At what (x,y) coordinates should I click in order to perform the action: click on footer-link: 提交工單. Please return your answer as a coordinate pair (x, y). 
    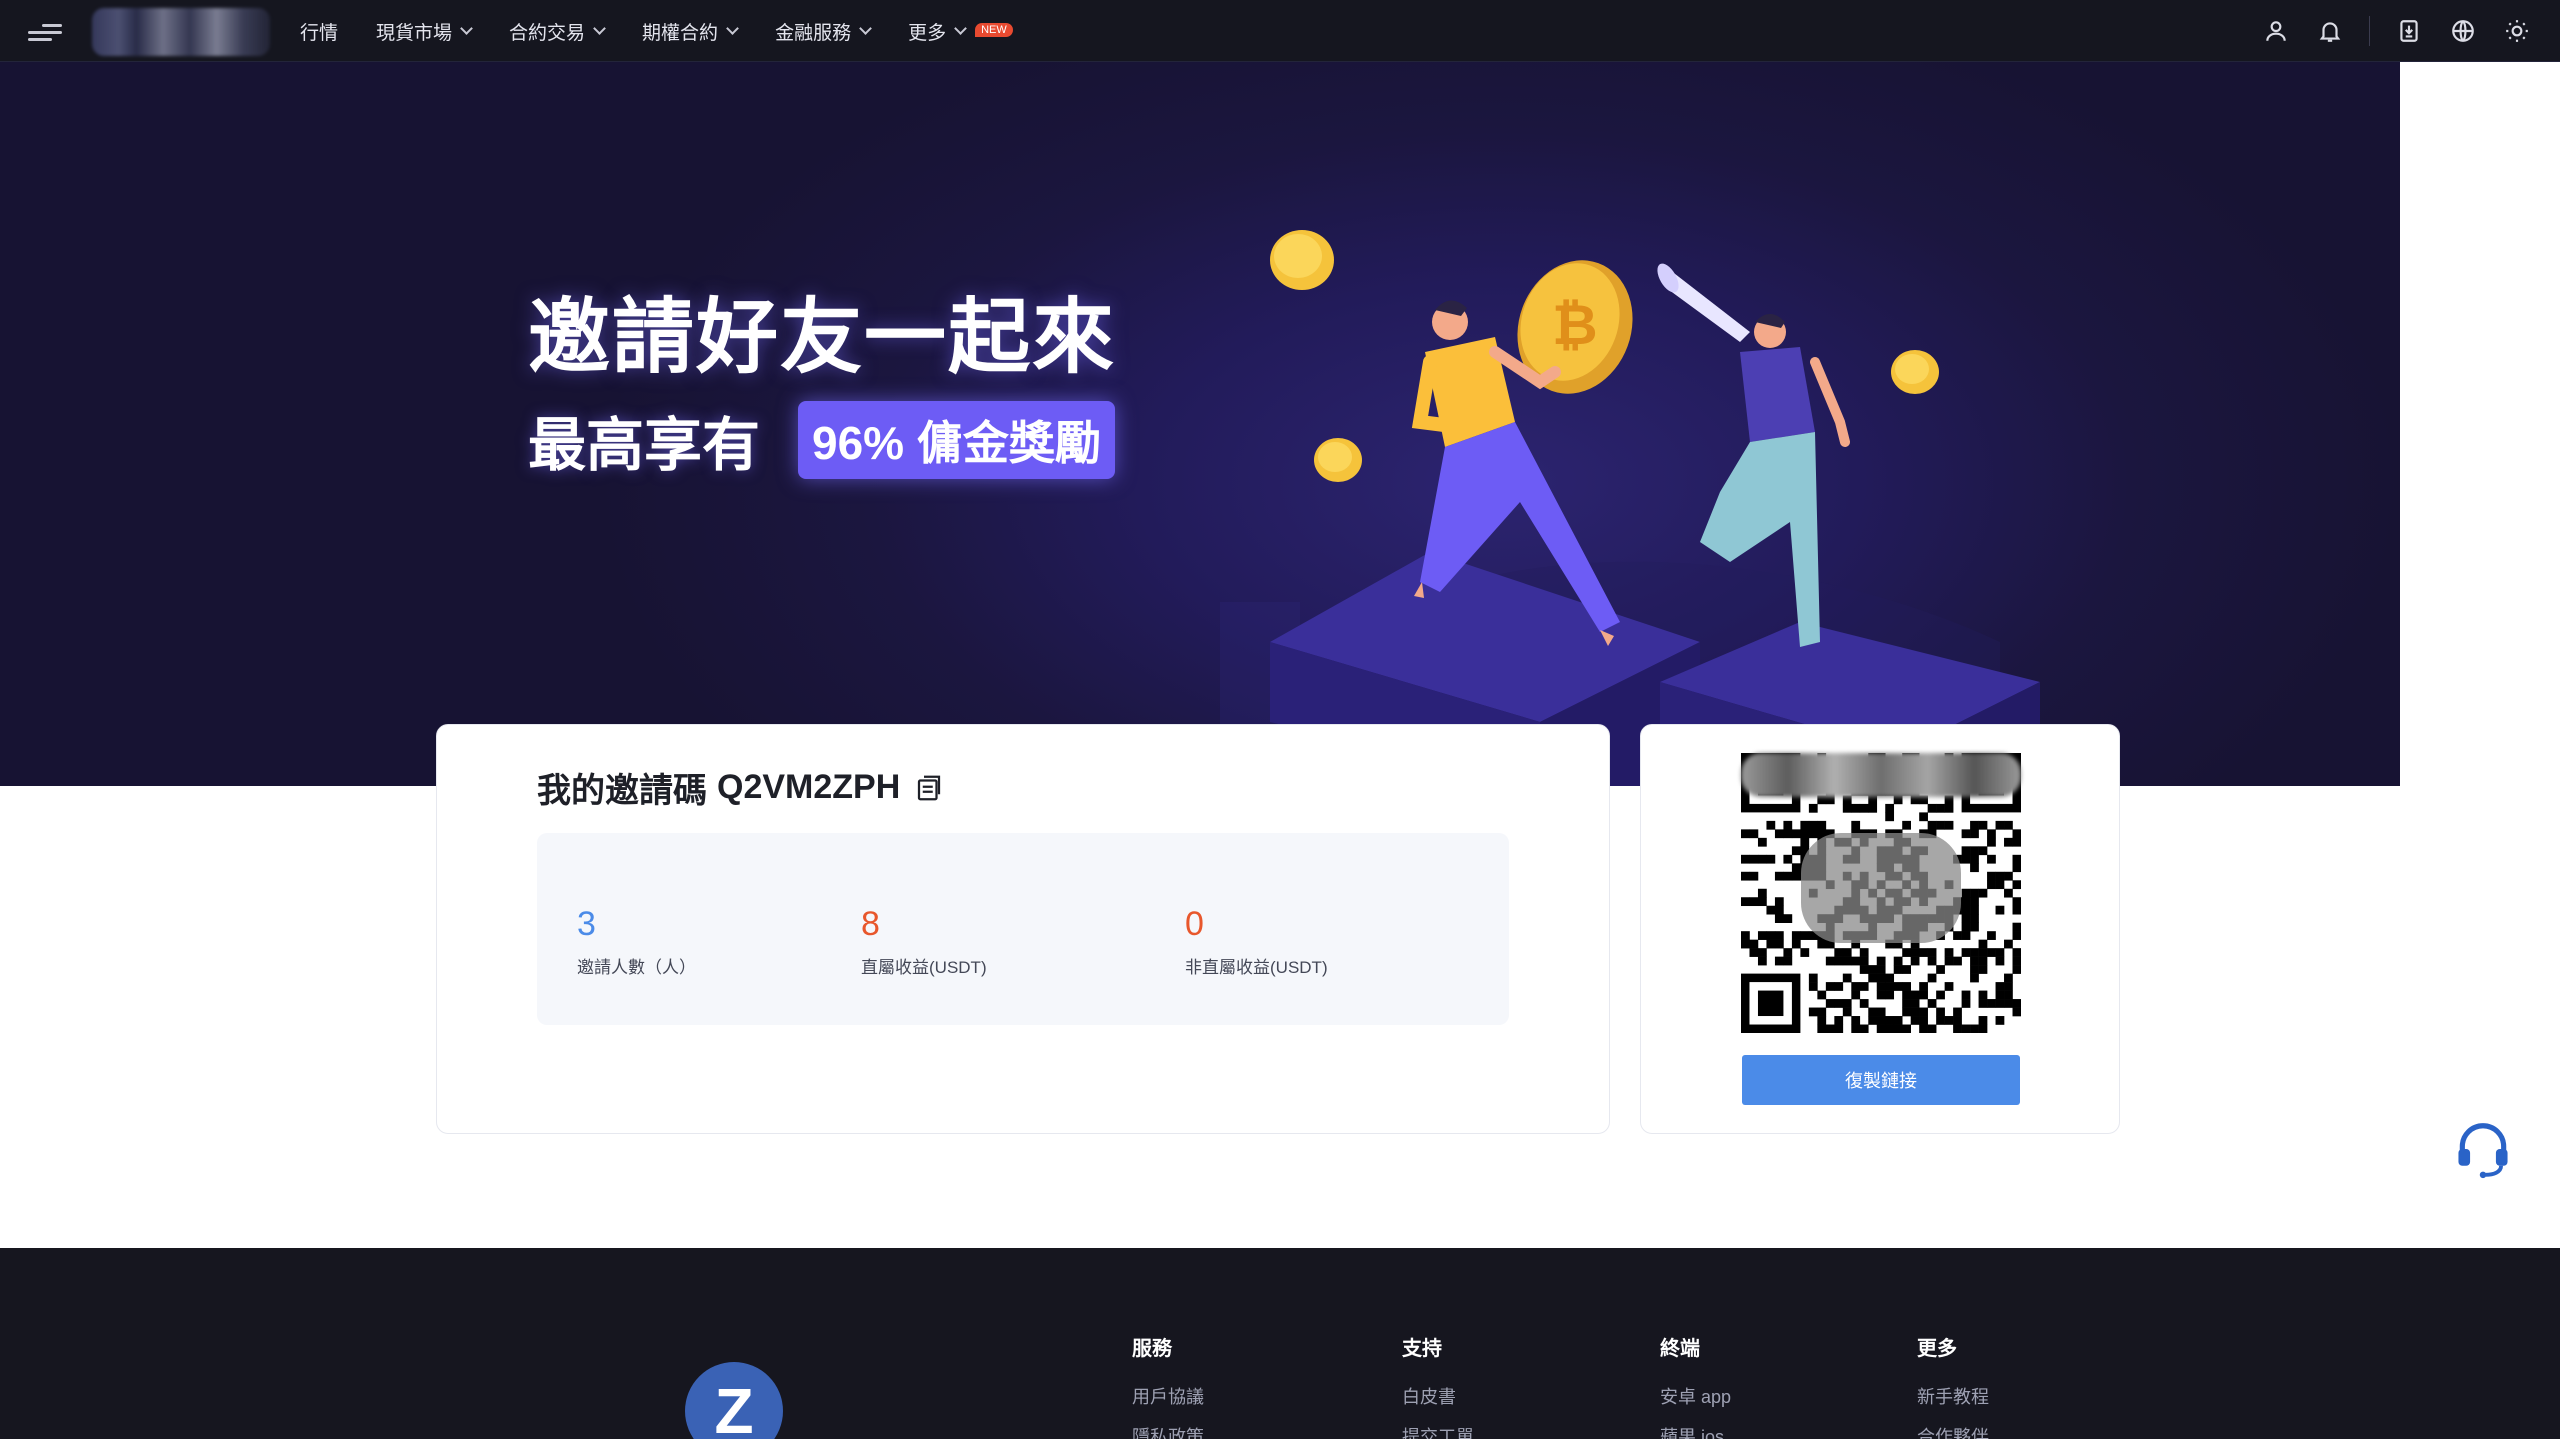
    Looking at the image, I should click on (1438, 1431).